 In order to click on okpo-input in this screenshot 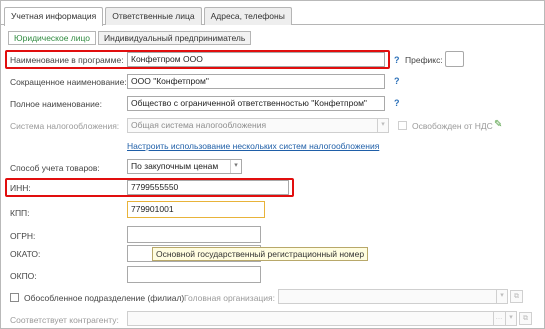, I will do `click(194, 274)`.